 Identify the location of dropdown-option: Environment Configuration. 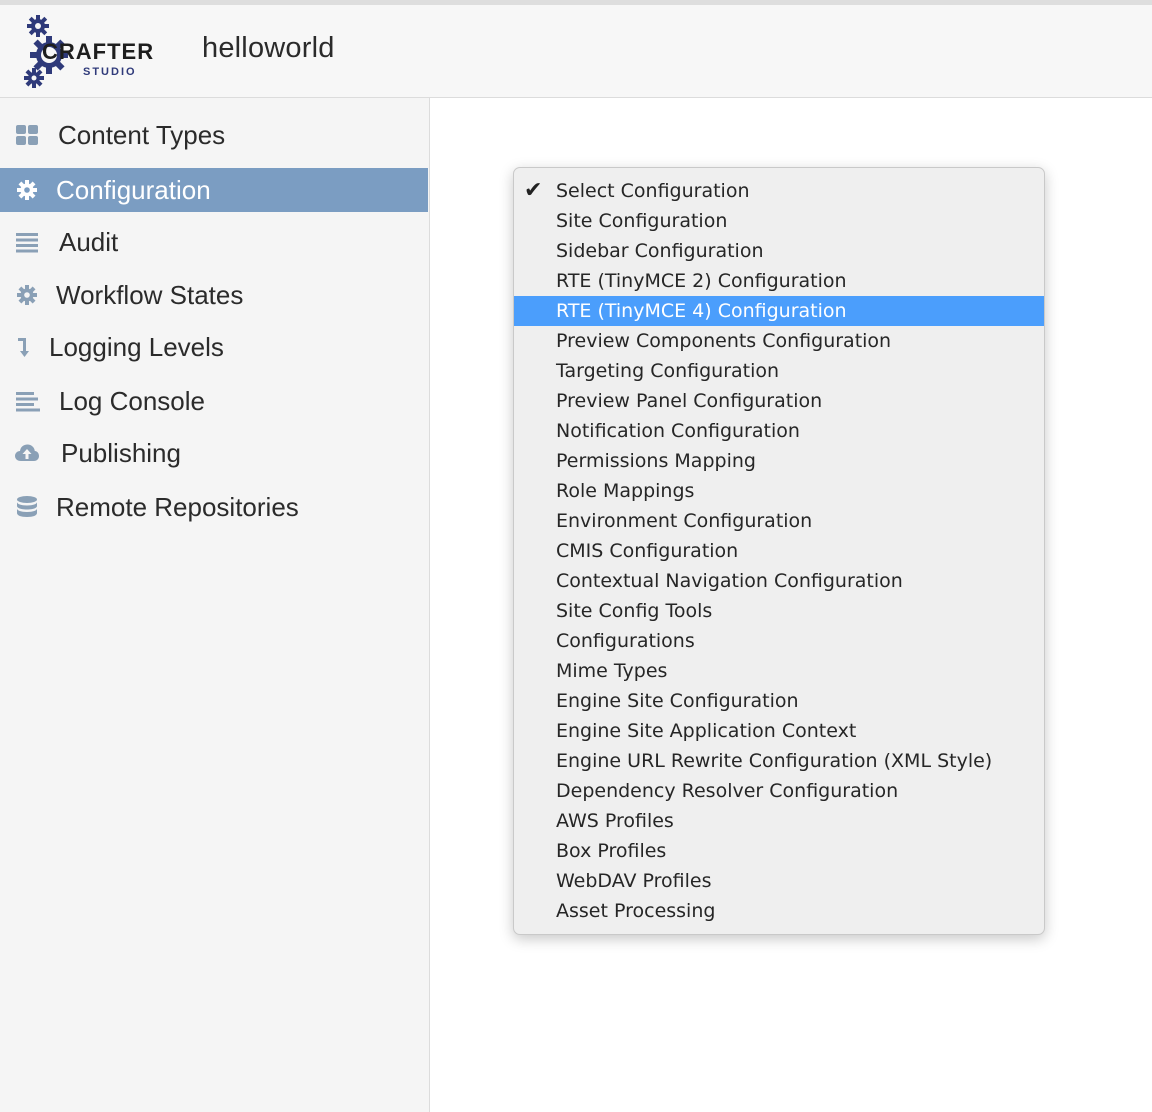
(779, 521).